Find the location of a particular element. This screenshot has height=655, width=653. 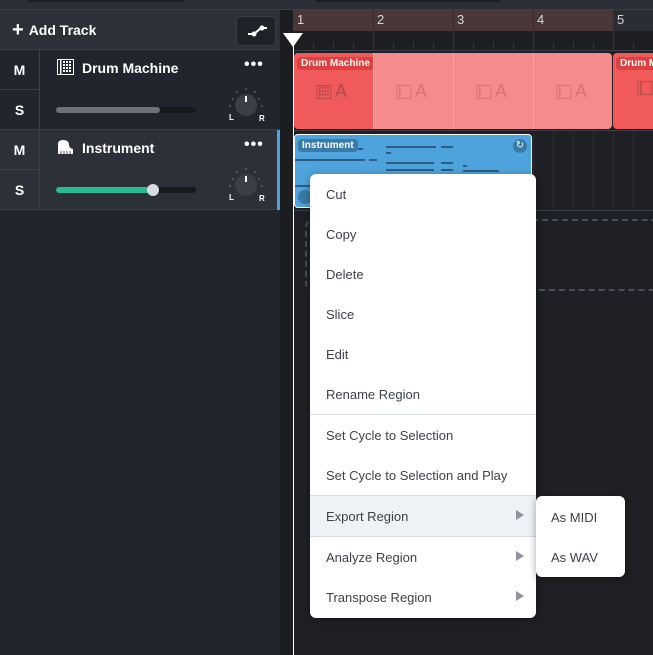

panel-divider is located at coordinates (286, 332).